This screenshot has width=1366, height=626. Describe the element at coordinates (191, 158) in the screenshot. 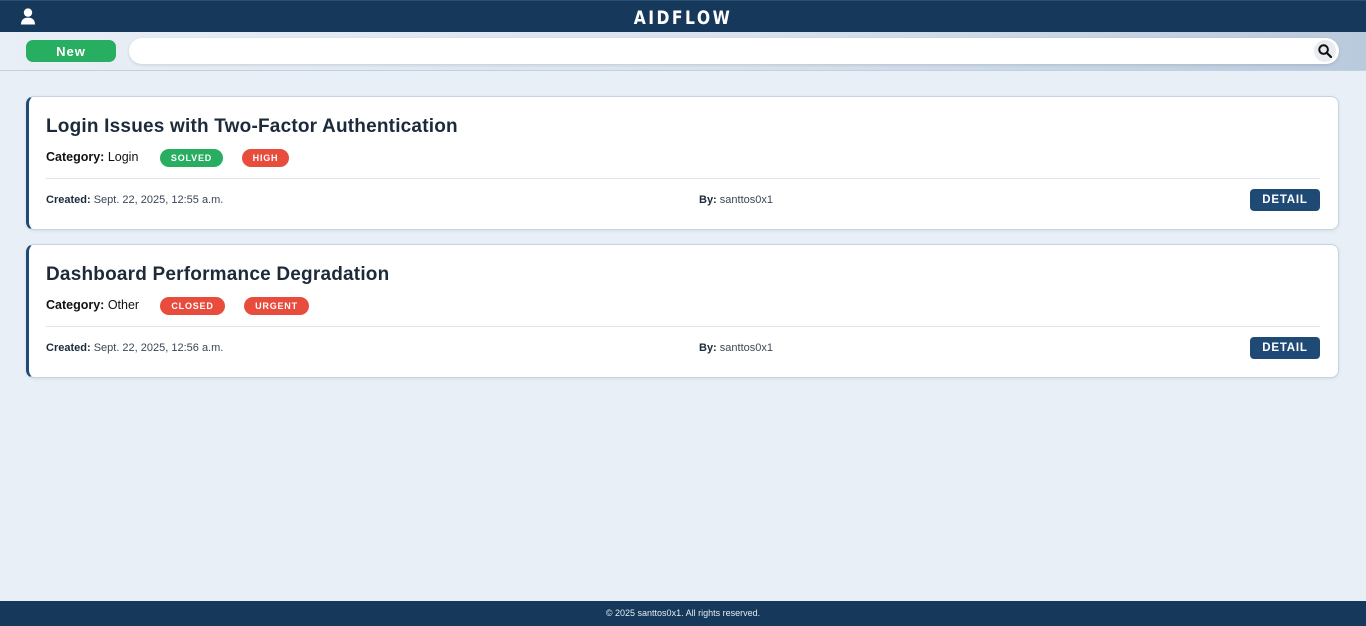

I see `status-badge: SOLVED` at that location.